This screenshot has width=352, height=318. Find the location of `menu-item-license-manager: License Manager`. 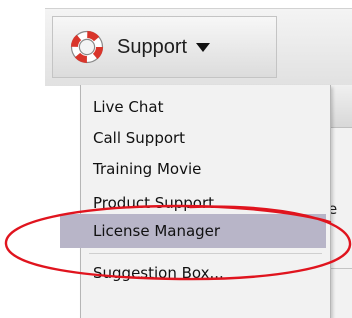

menu-item-license-manager: License Manager is located at coordinates (193, 231).